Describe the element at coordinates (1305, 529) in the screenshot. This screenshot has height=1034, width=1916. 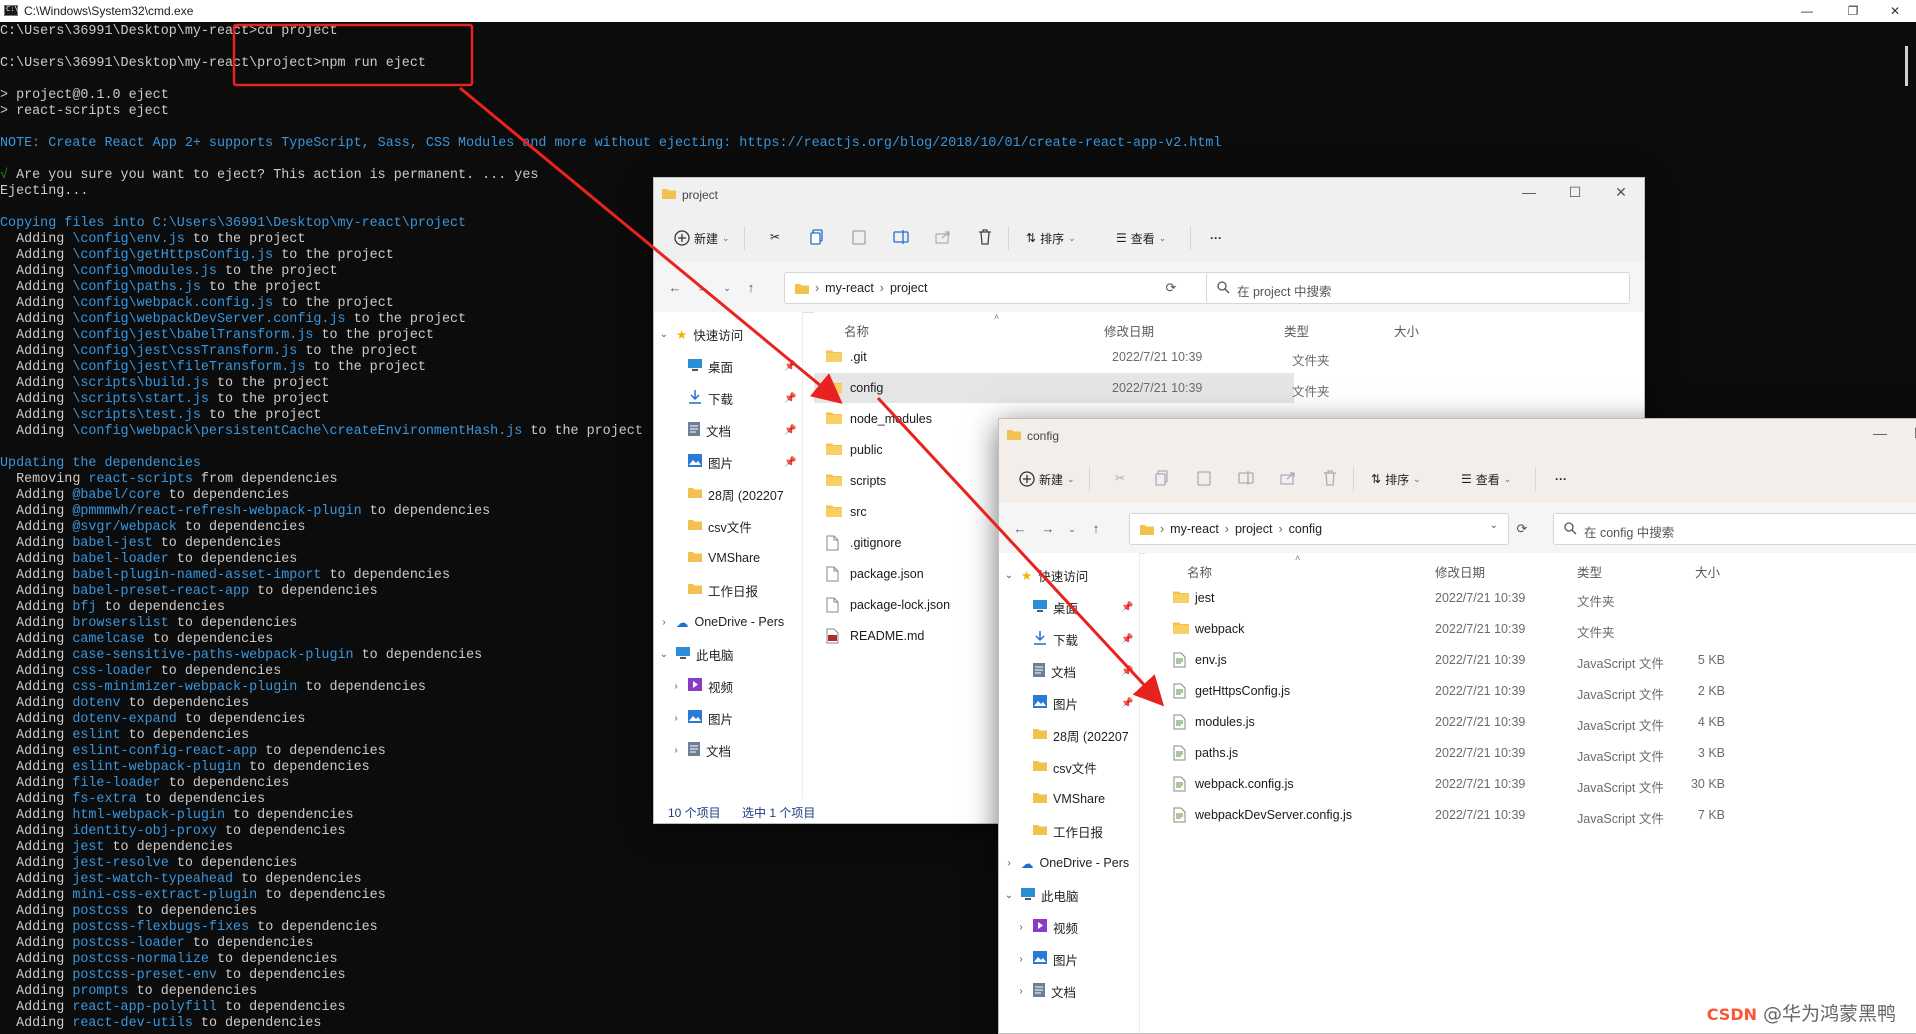
I see `breadcrumb-item: config` at that location.